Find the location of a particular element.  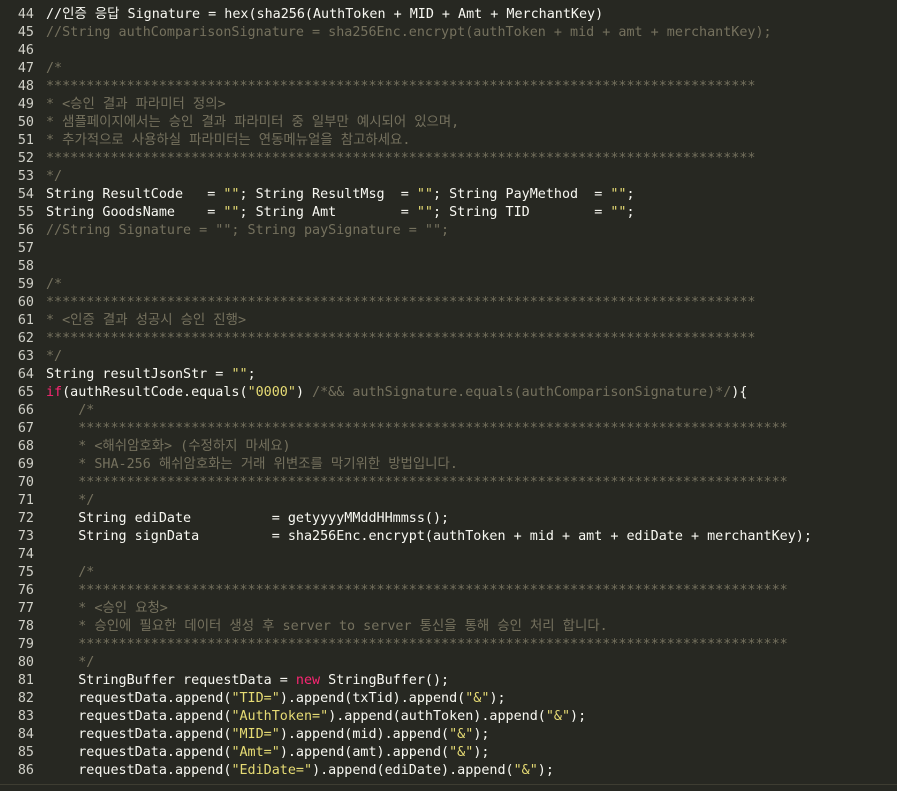

text-token: ).append(authToken).append( is located at coordinates (437, 716).